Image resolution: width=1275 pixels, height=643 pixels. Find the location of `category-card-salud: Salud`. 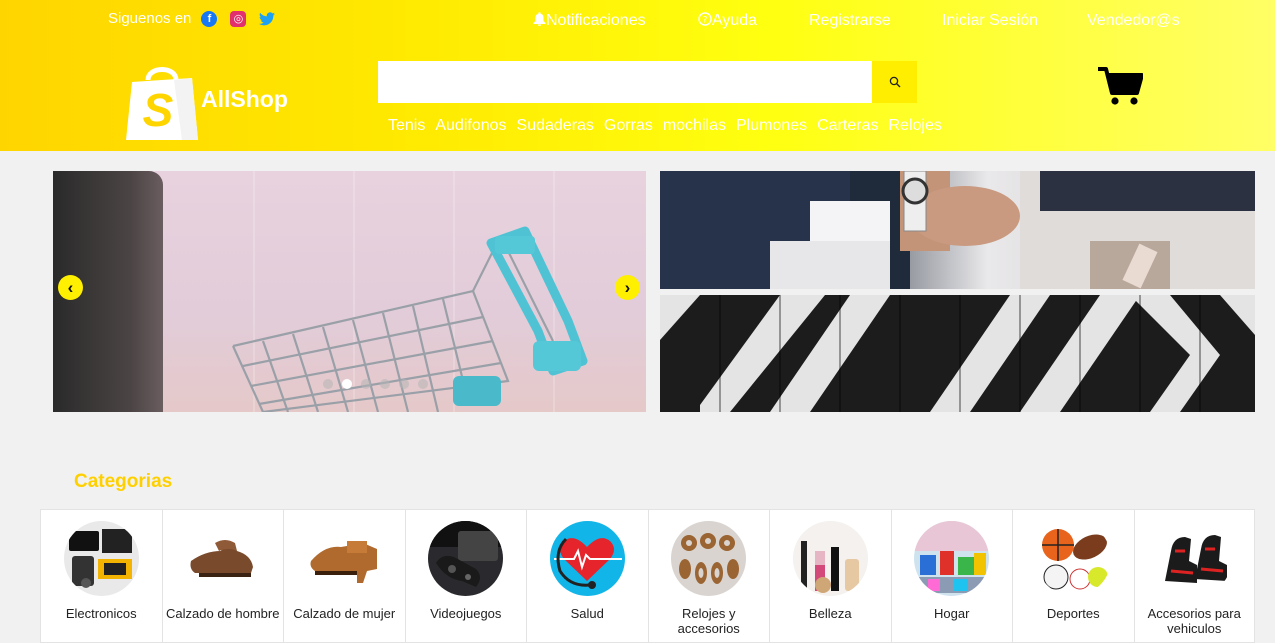

category-card-salud: Salud is located at coordinates (587, 576).